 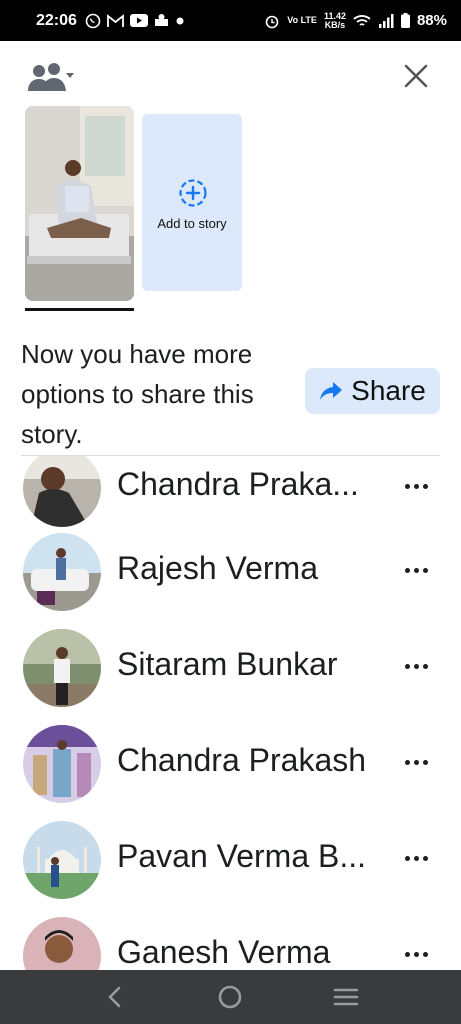 I want to click on alarm-icon, so click(x=272, y=21).